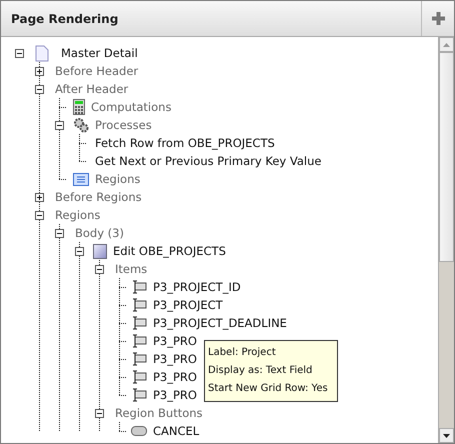  What do you see at coordinates (159, 413) in the screenshot?
I see `tree-item: Region Buttons` at bounding box center [159, 413].